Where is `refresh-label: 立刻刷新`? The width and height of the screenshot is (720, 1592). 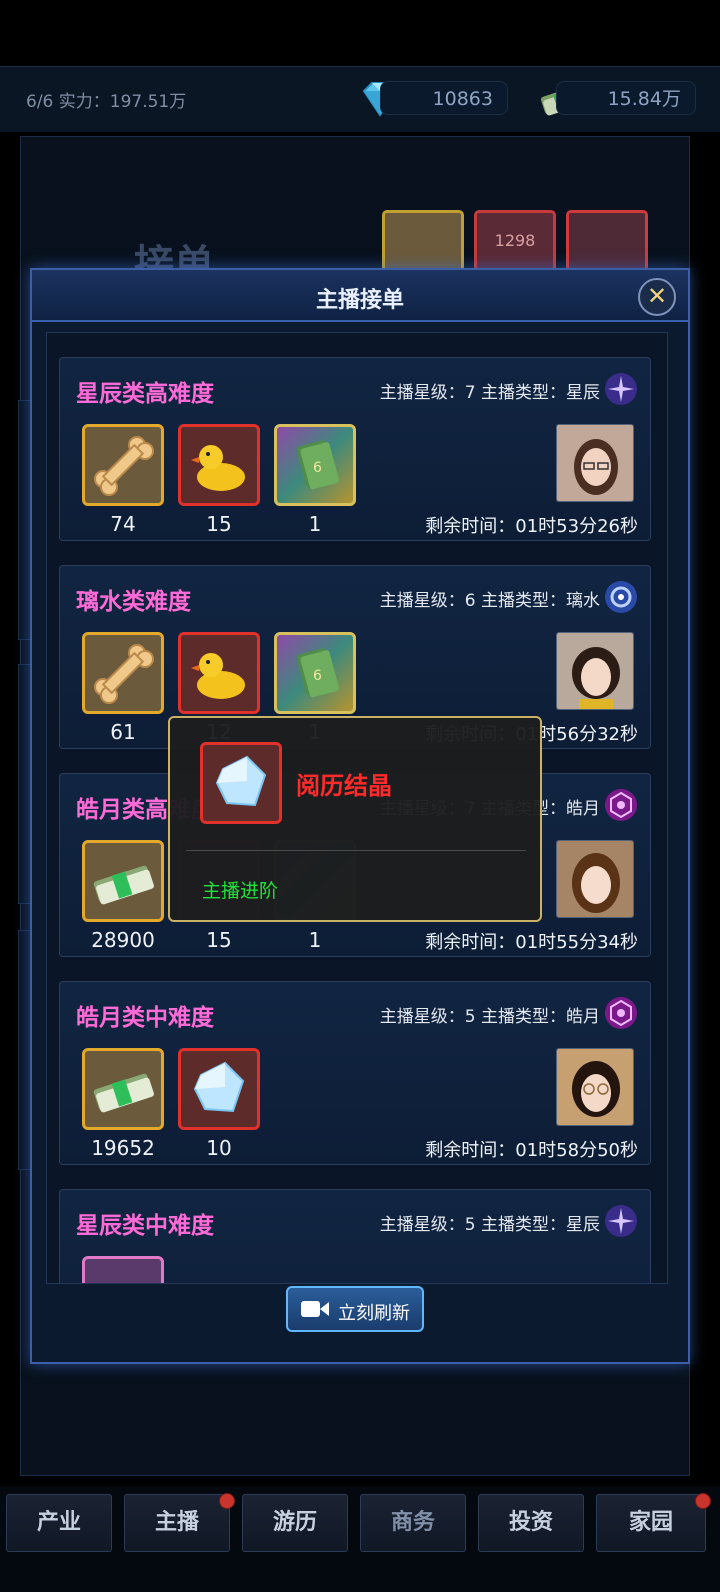 refresh-label: 立刻刷新 is located at coordinates (374, 1313).